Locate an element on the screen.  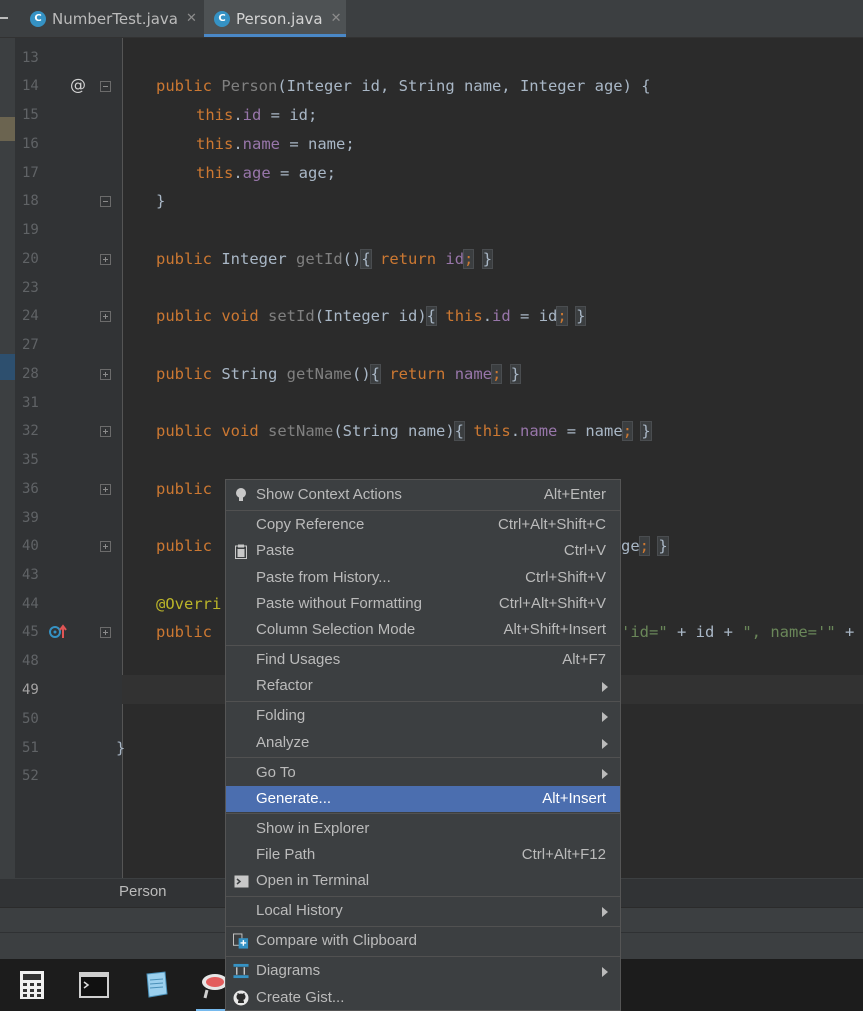
code-line-17: this.age = age; is located at coordinates (266, 173).